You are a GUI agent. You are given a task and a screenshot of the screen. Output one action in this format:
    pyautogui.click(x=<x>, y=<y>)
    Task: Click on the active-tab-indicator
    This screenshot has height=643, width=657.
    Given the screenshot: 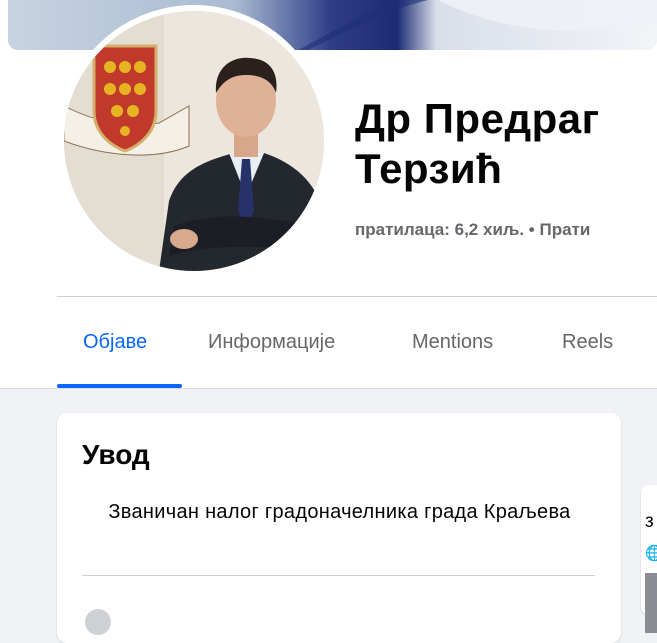 What is the action you would take?
    pyautogui.click(x=119, y=386)
    